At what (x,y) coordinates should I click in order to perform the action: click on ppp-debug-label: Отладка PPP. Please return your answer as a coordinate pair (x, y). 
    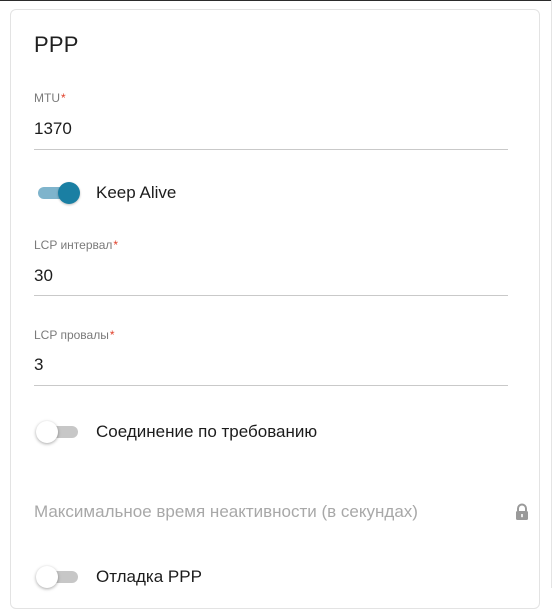
    Looking at the image, I should click on (149, 576).